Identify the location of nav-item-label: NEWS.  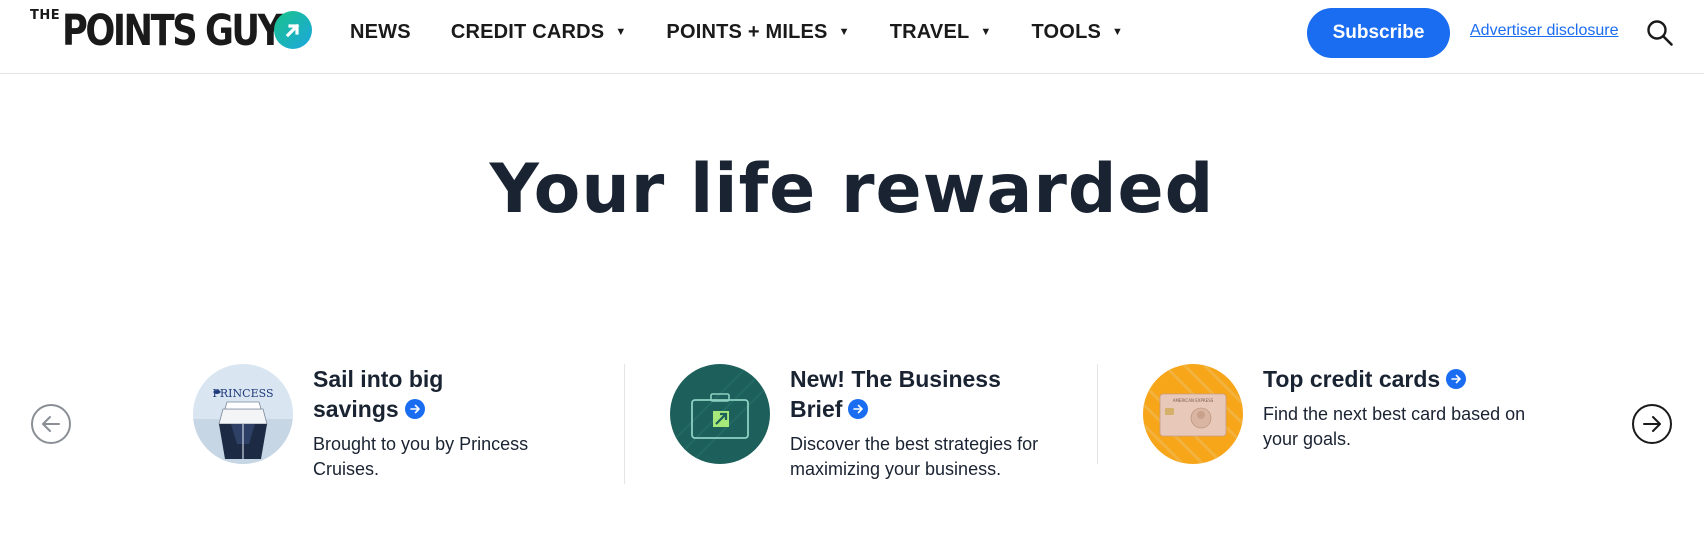
(380, 31).